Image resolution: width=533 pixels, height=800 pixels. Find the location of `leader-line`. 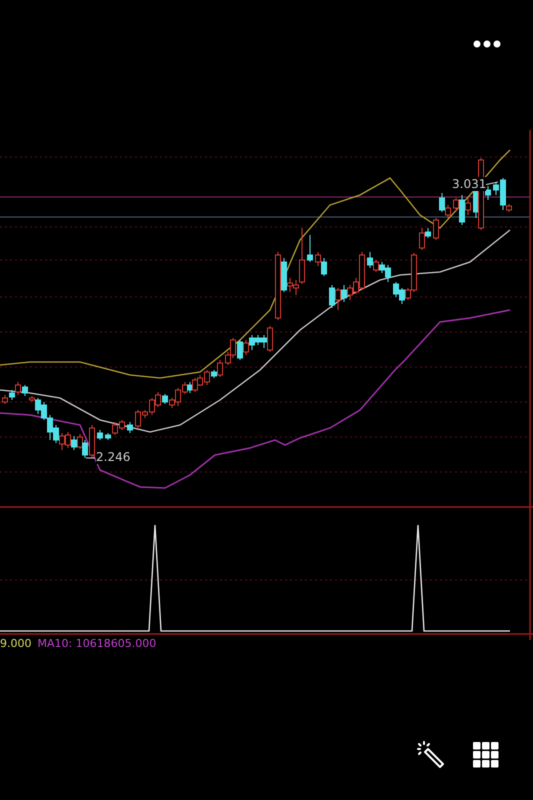

leader-line is located at coordinates (491, 184).